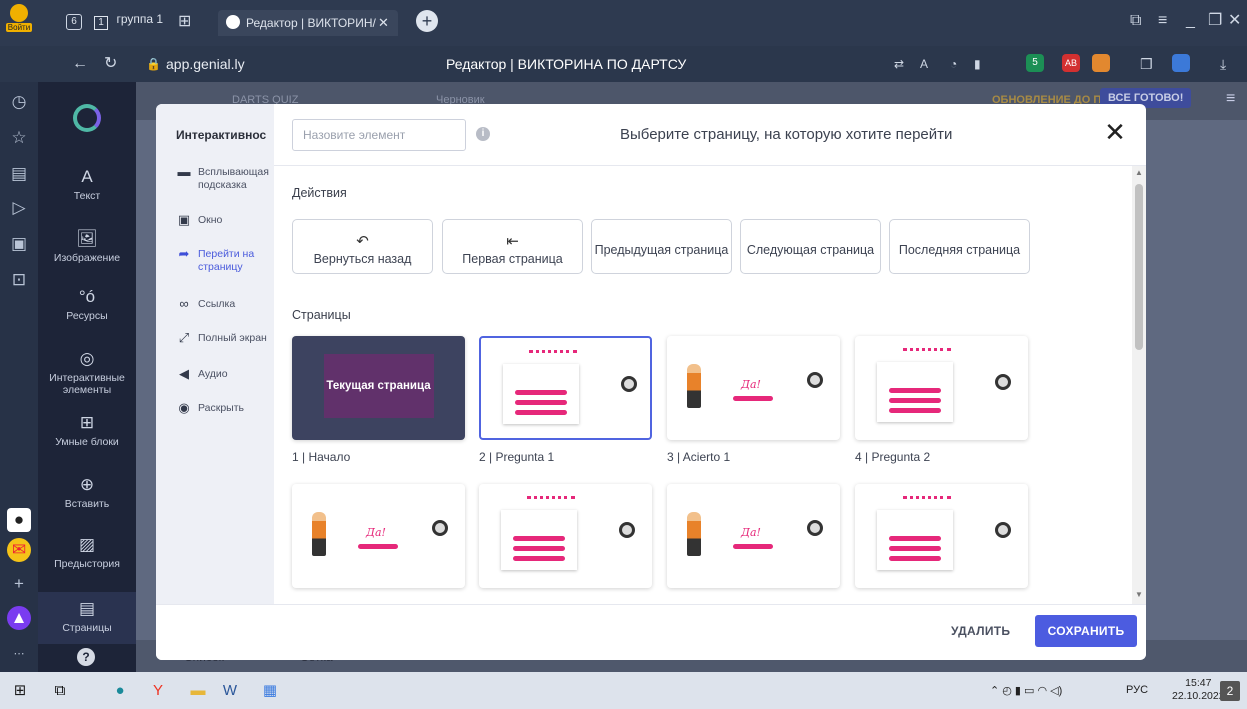  I want to click on back-icon: ←, so click(80, 64).